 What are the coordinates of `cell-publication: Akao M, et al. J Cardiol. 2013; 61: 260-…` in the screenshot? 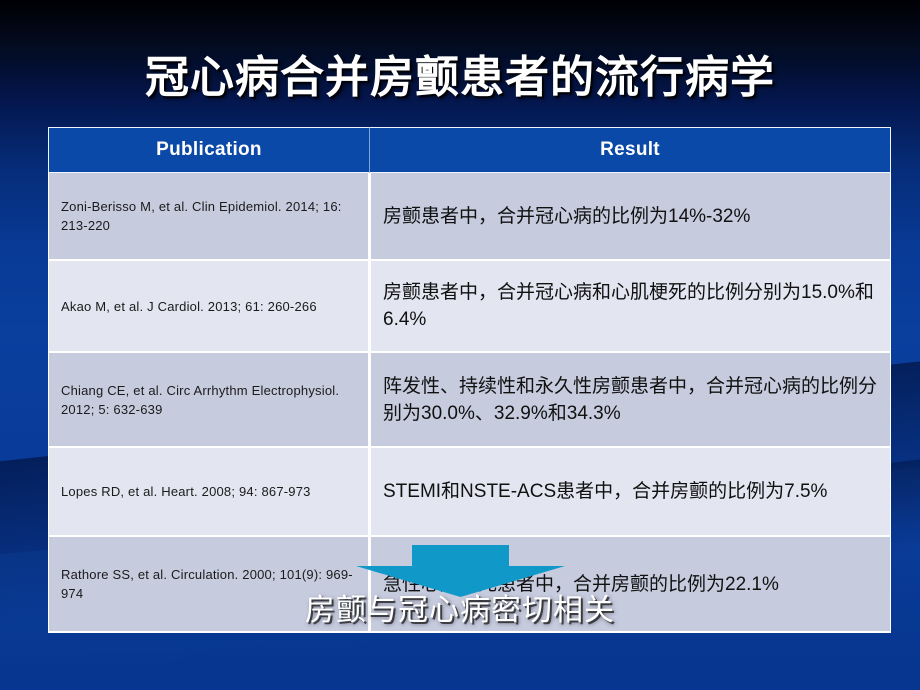 It's located at (209, 307).